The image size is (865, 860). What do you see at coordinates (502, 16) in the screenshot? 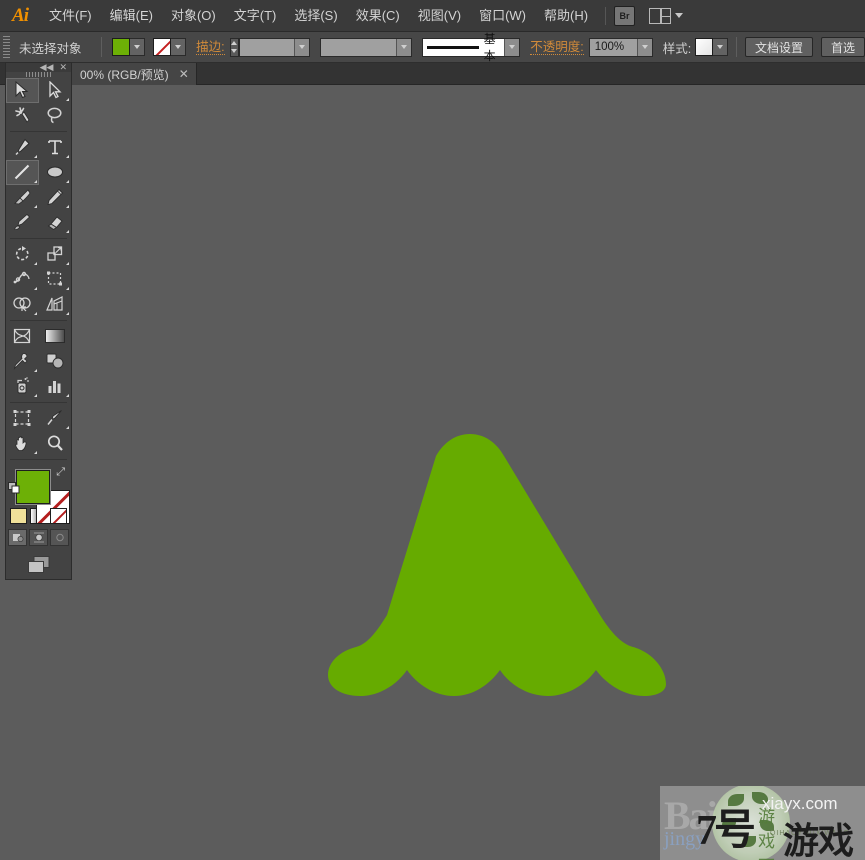
I see `menu-window: 窗口(W)` at bounding box center [502, 16].